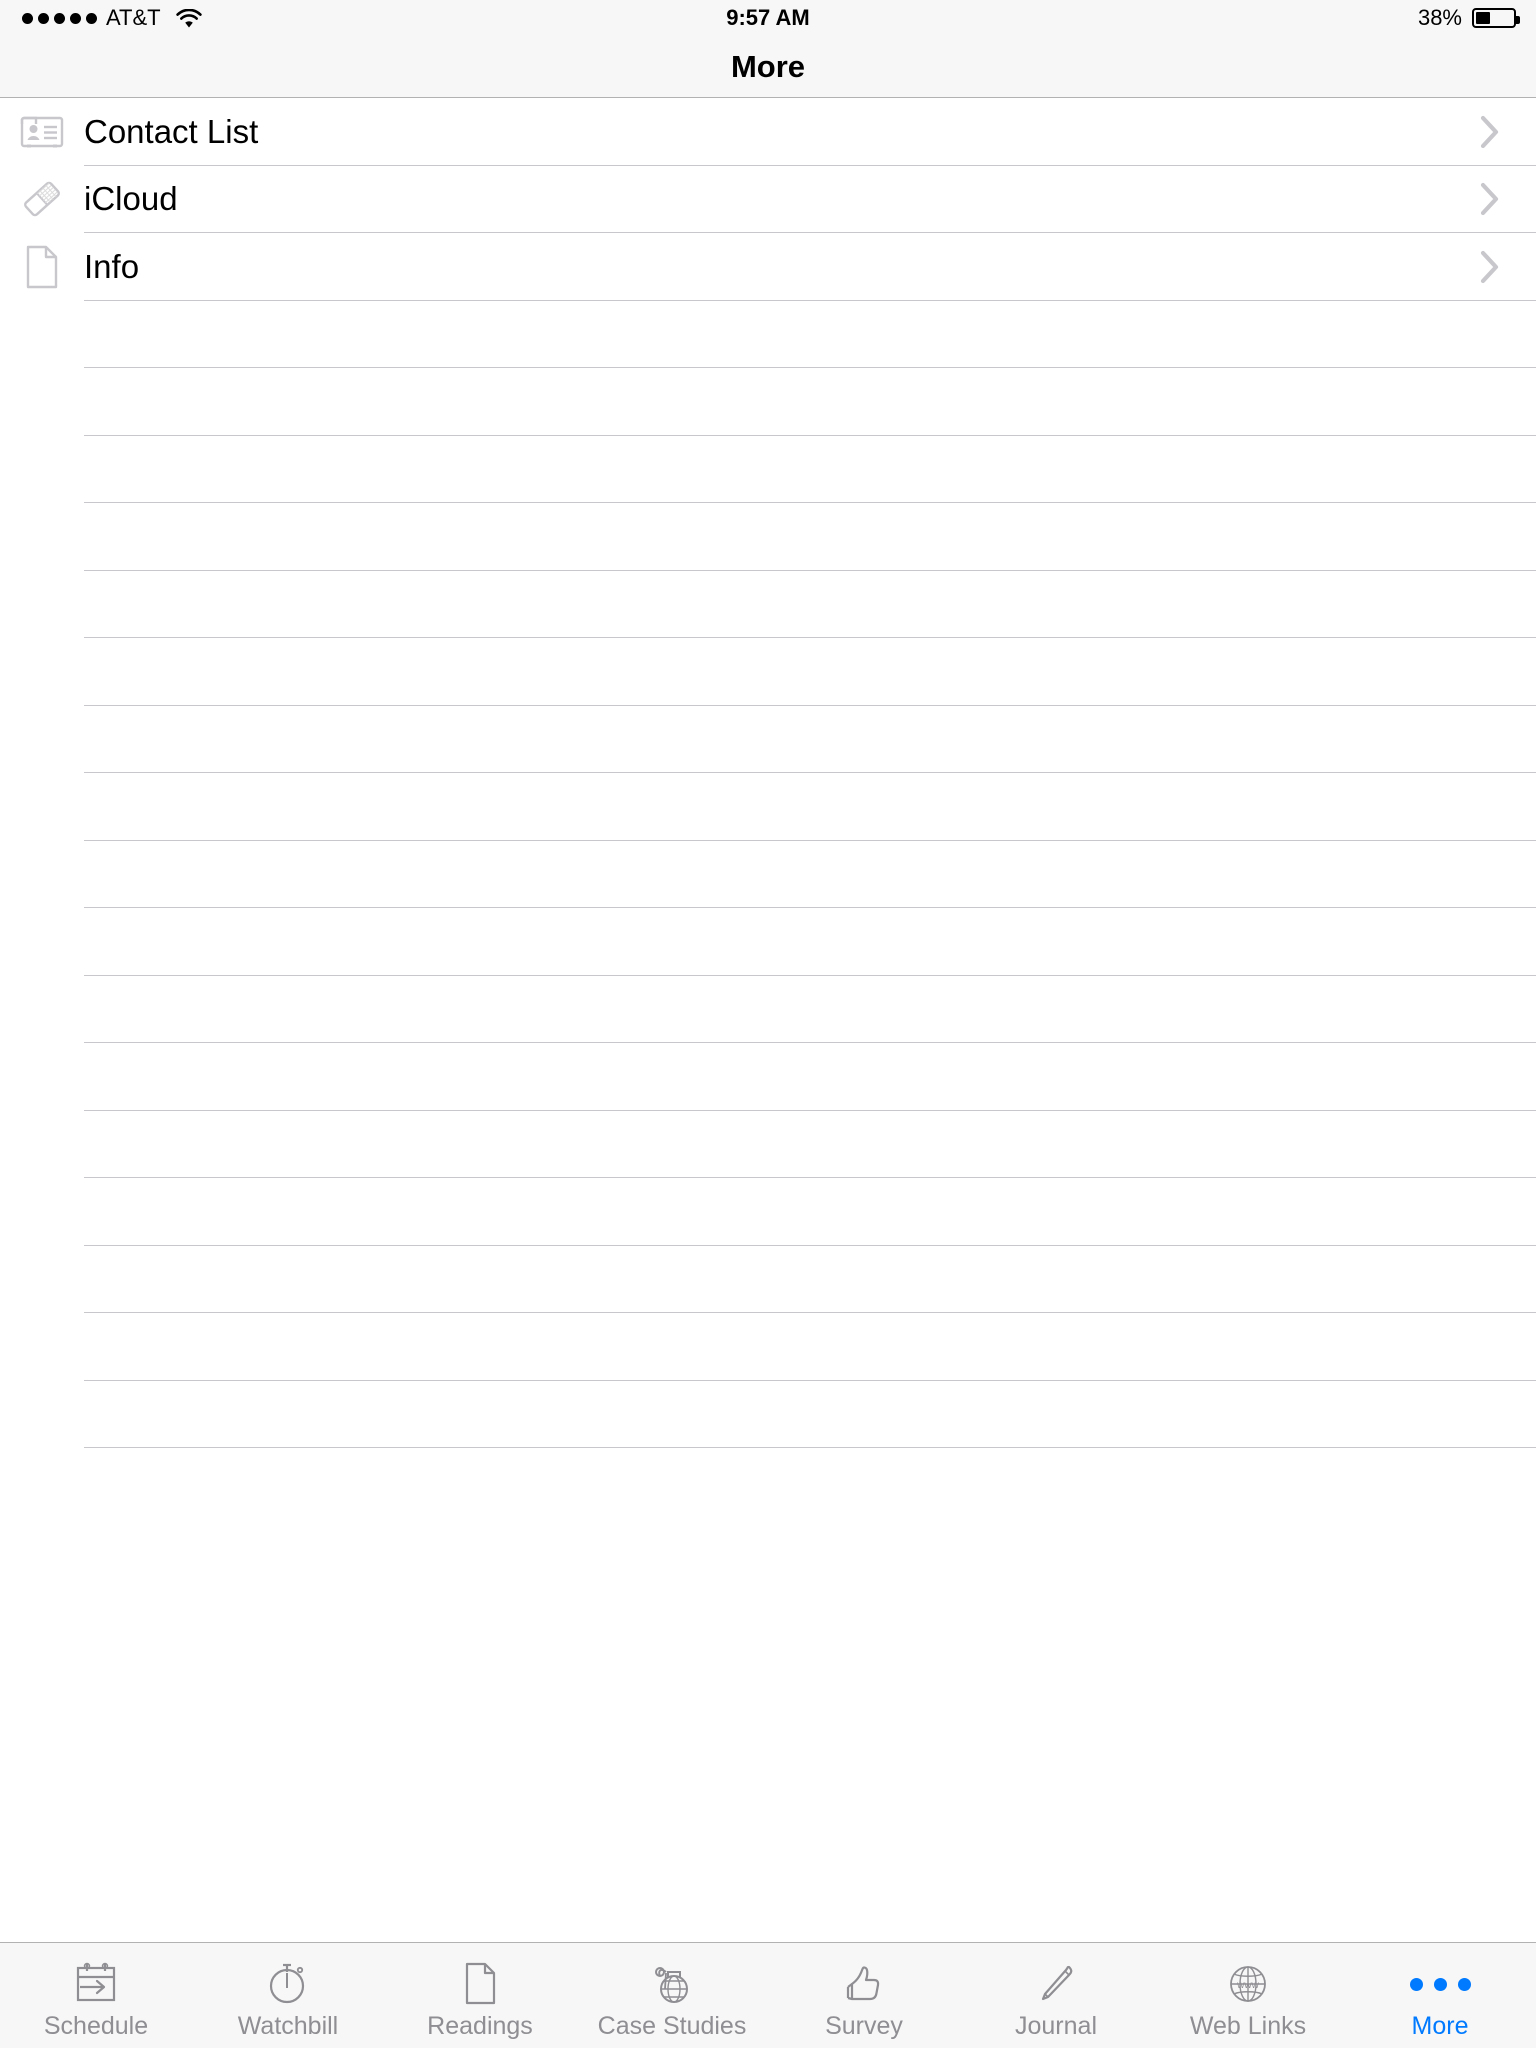 The width and height of the screenshot is (1536, 2048). What do you see at coordinates (42, 132) in the screenshot?
I see `contact-card-icon` at bounding box center [42, 132].